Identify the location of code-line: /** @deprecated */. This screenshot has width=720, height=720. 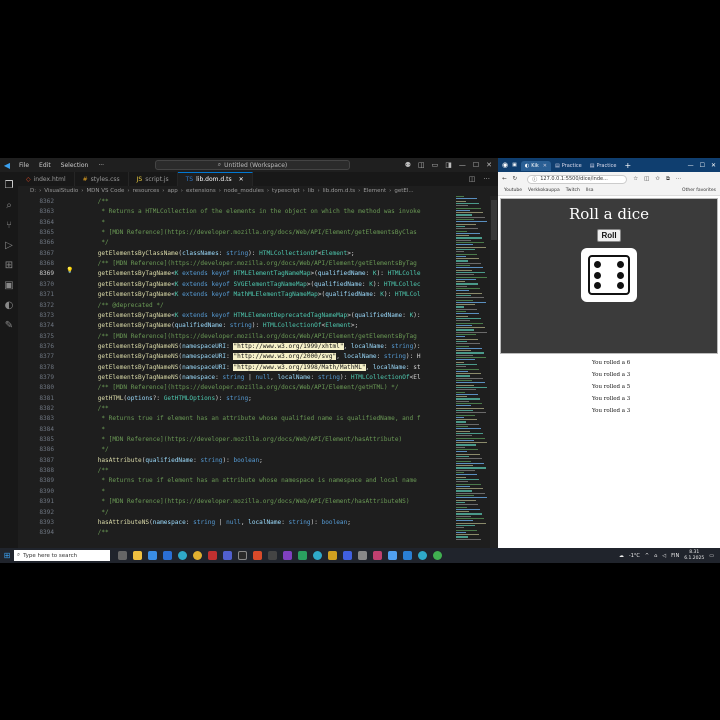
(123, 305).